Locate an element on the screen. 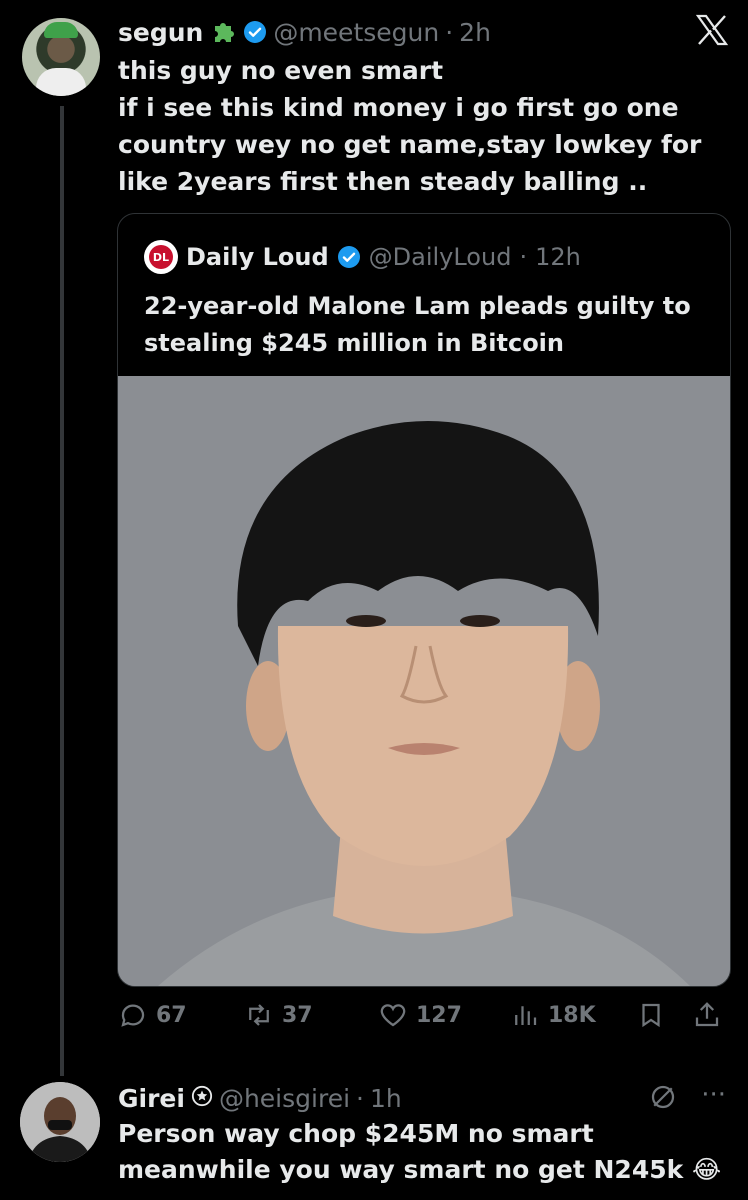 The width and height of the screenshot is (748, 1200). more-options-icon: ··· is located at coordinates (713, 1095).